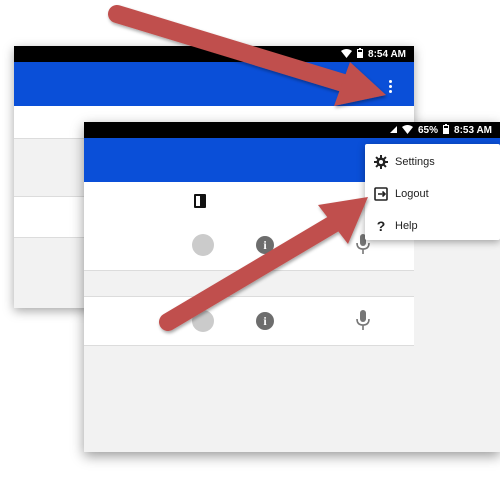 This screenshot has height=478, width=500. I want to click on back-status-time: 8:54 AM, so click(387, 54).